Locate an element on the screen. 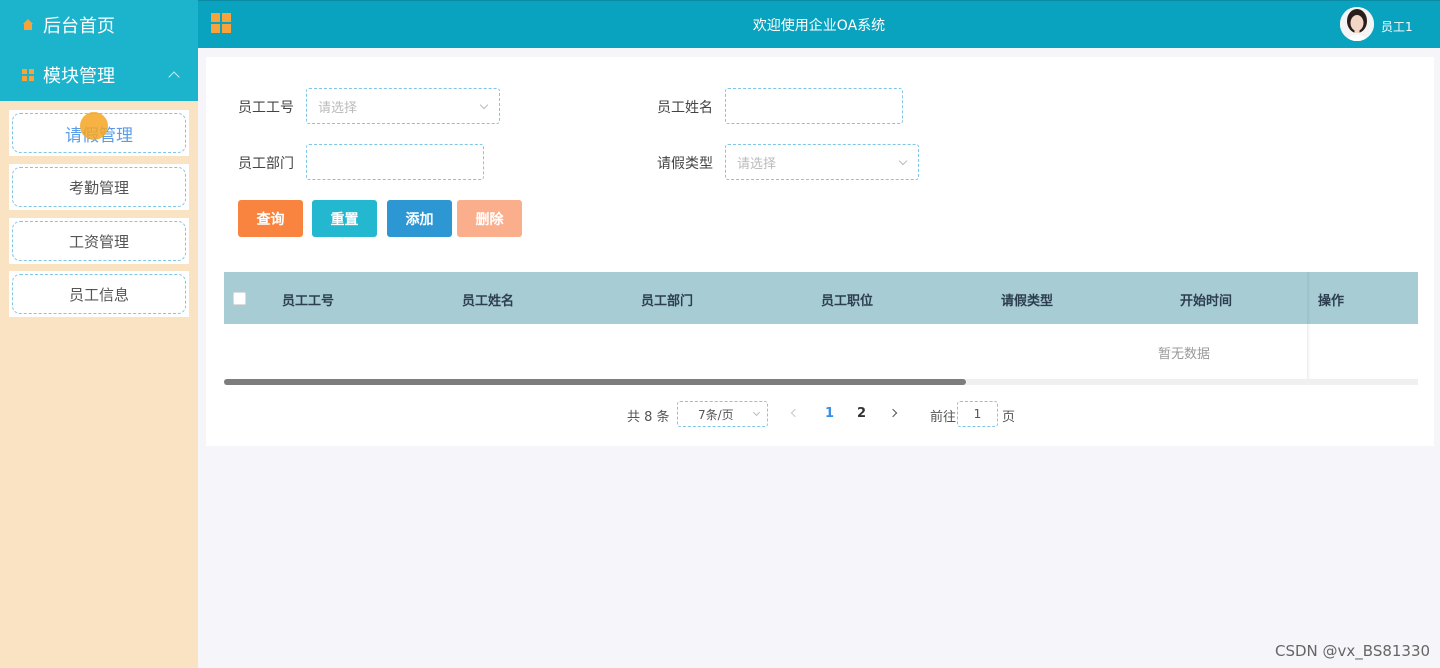 Image resolution: width=1440 pixels, height=668 pixels. sidebar-item-attendance: 考勤管理 is located at coordinates (99, 187).